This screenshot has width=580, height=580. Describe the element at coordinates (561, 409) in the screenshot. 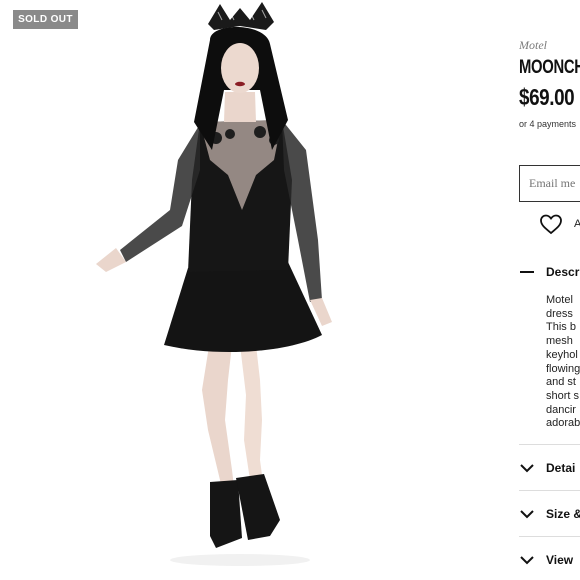

I see `description-line: dancir` at that location.